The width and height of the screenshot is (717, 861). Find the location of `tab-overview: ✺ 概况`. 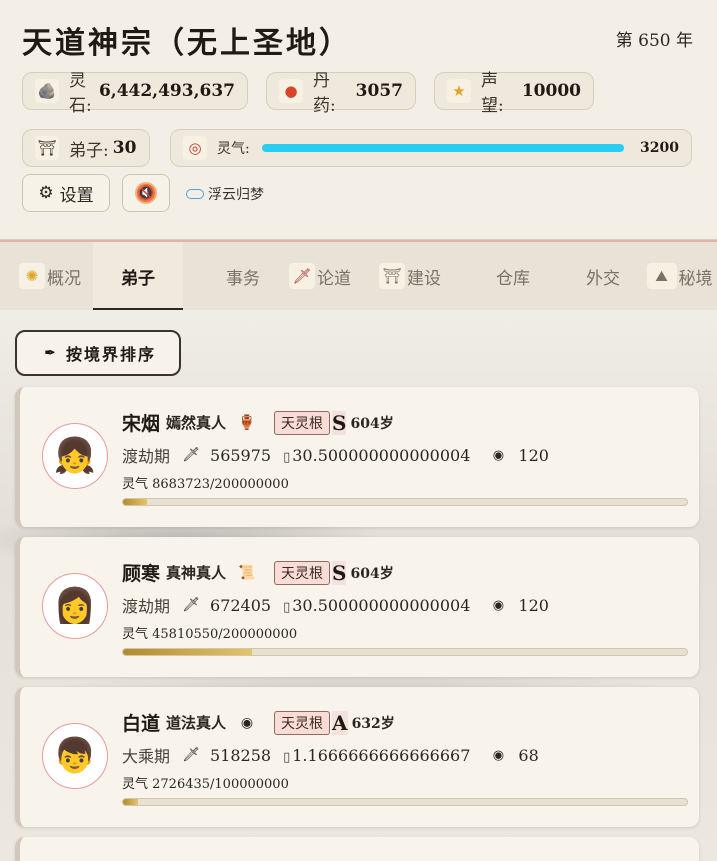

tab-overview: ✺ 概况 is located at coordinates (50, 276).